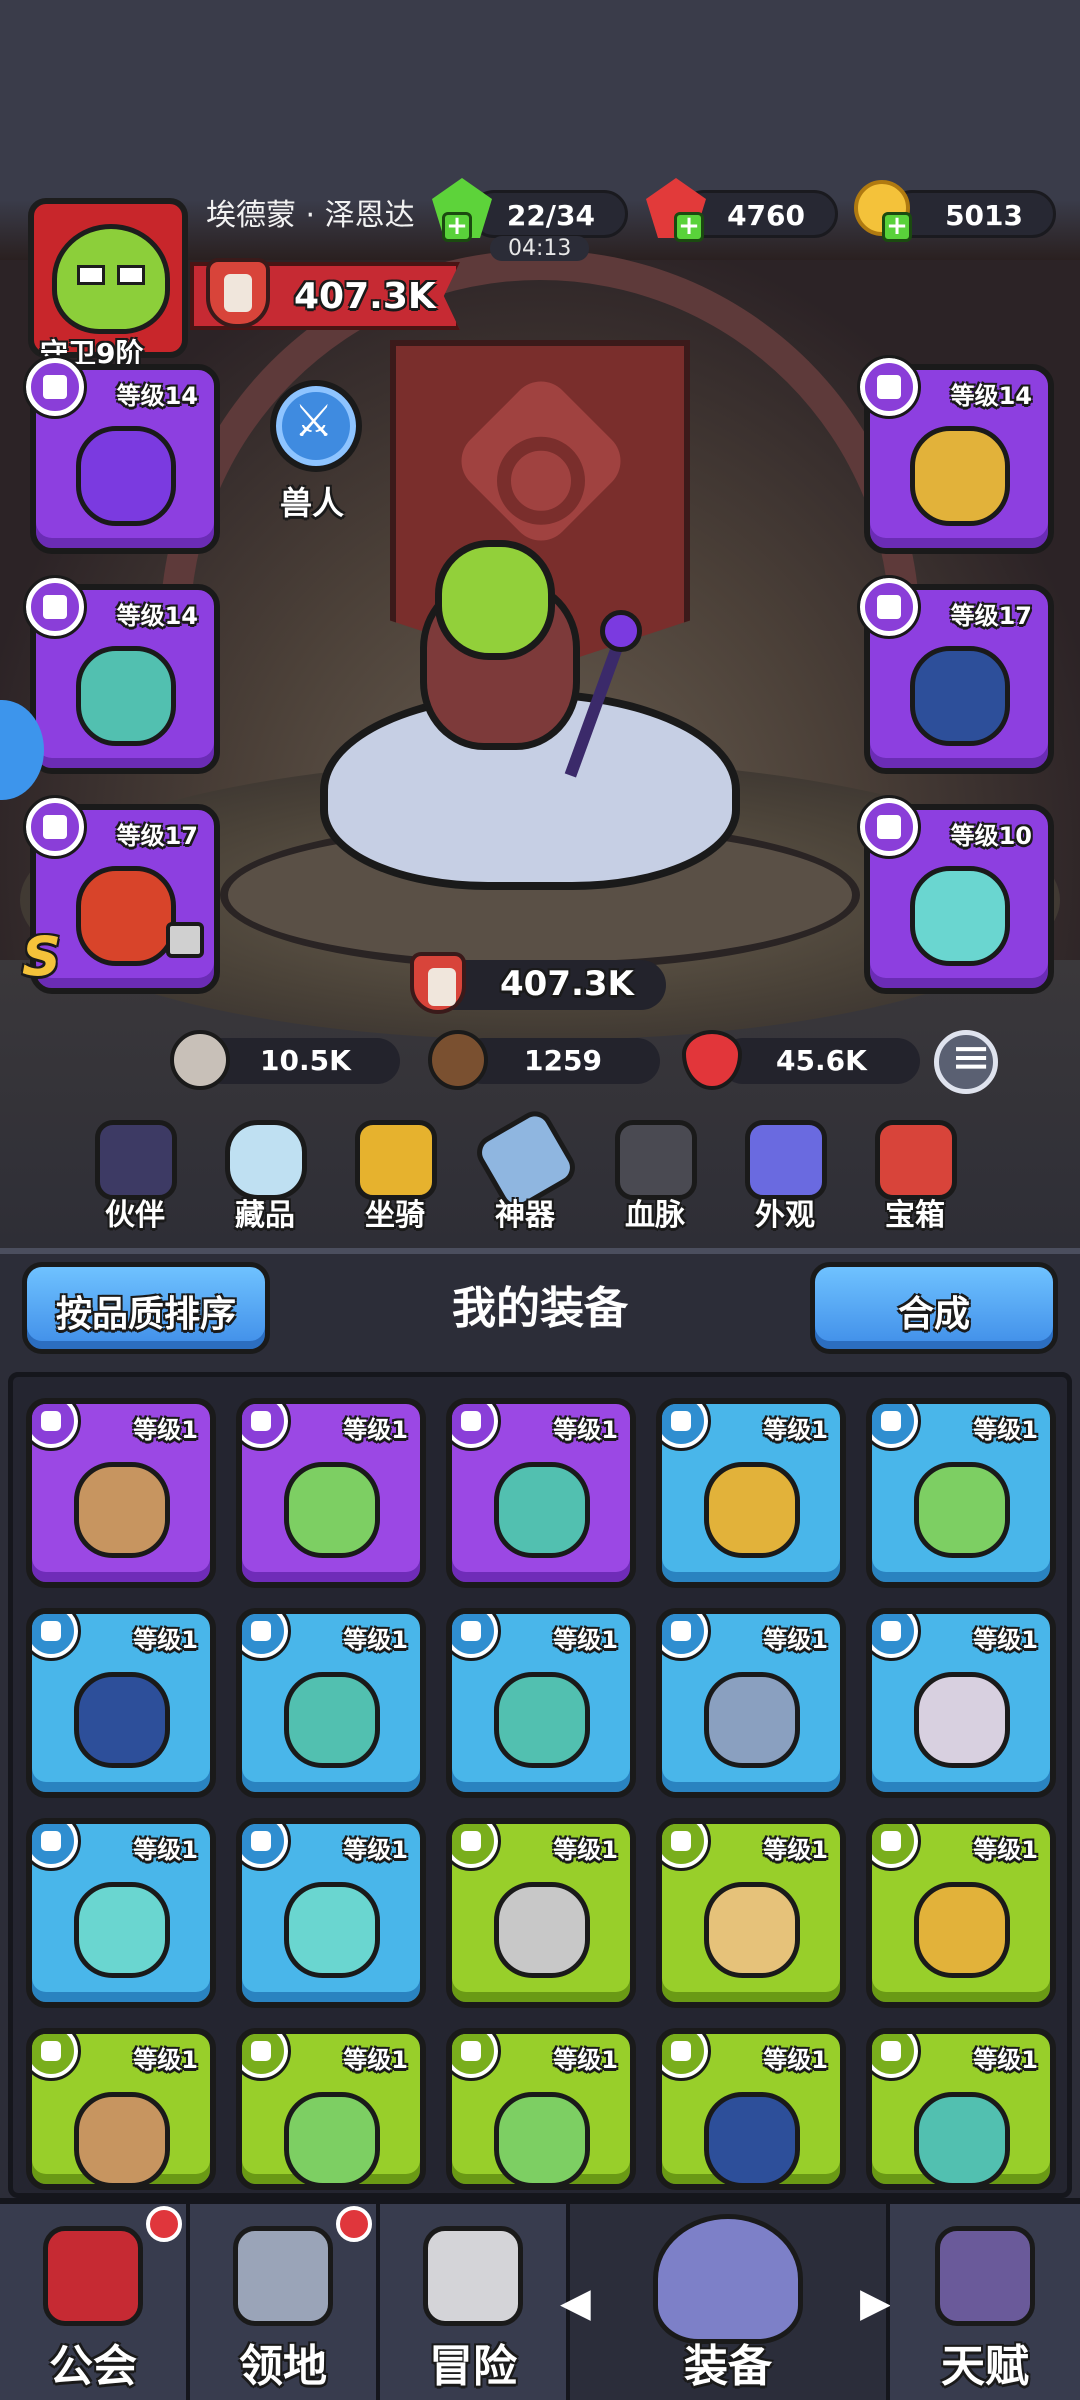 Image resolution: width=1080 pixels, height=2400 pixels. I want to click on hero-power-value: 407.3K, so click(567, 984).